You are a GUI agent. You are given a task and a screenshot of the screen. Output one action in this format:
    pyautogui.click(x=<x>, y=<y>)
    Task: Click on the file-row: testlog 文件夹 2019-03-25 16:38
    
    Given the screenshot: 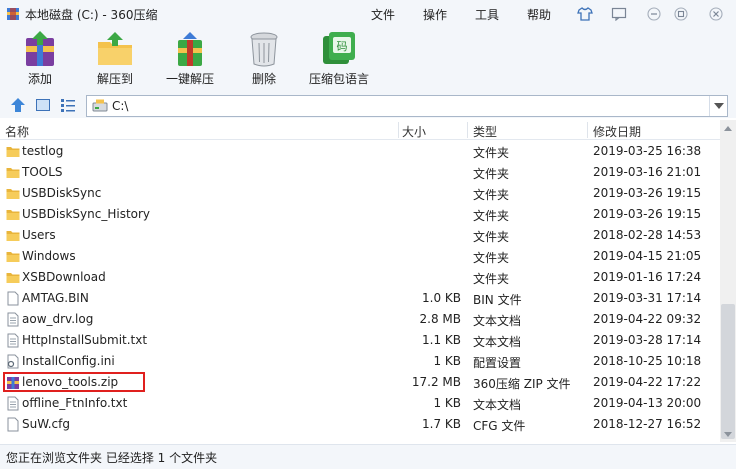 What is the action you would take?
    pyautogui.click(x=360, y=151)
    